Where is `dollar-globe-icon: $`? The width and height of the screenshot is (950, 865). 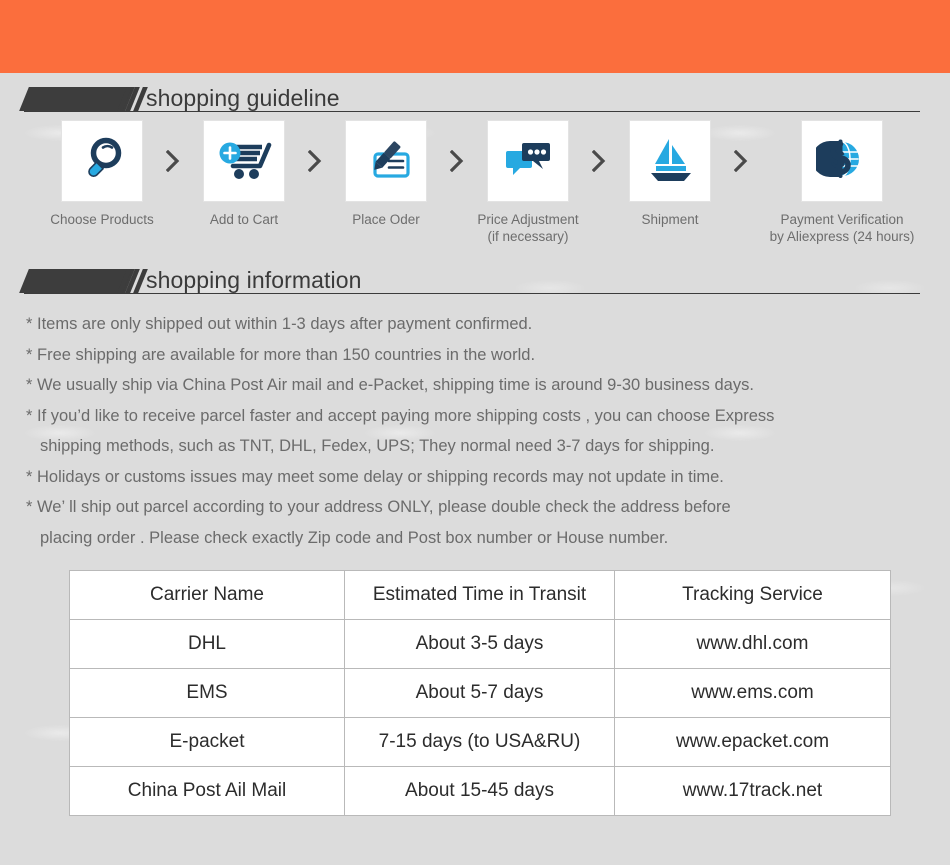 dollar-globe-icon: $ is located at coordinates (840, 161).